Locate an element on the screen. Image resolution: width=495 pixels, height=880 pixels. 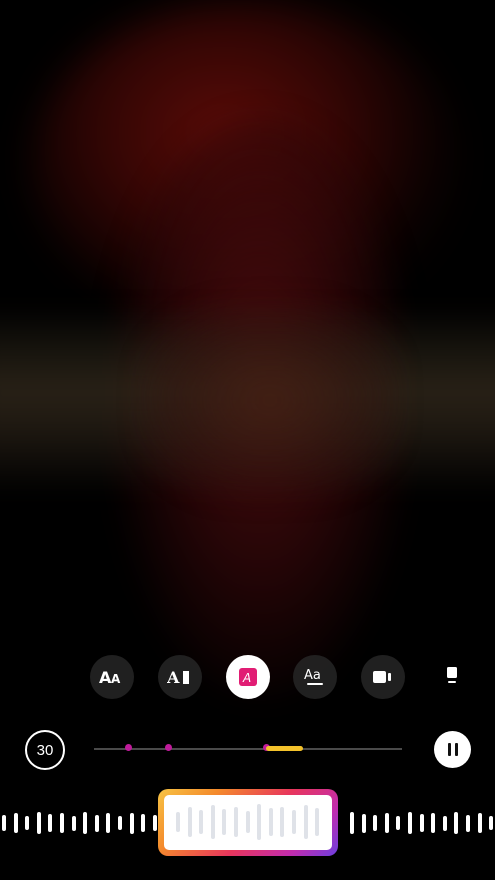
text-style-button: A is located at coordinates (248, 677).